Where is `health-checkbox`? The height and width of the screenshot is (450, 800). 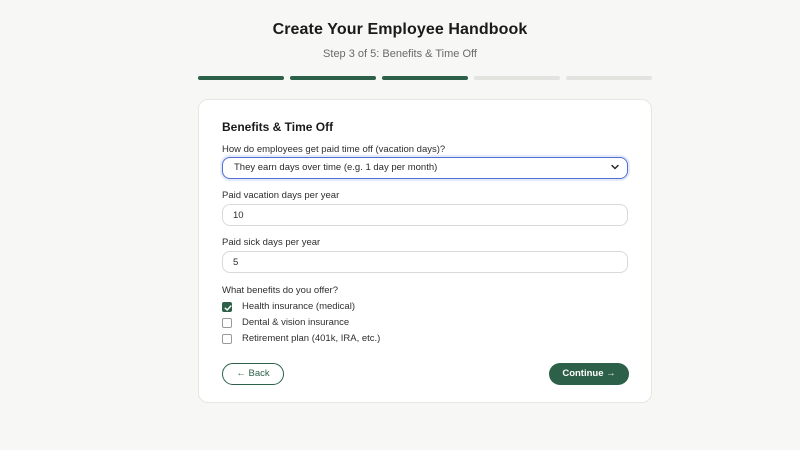 health-checkbox is located at coordinates (227, 306).